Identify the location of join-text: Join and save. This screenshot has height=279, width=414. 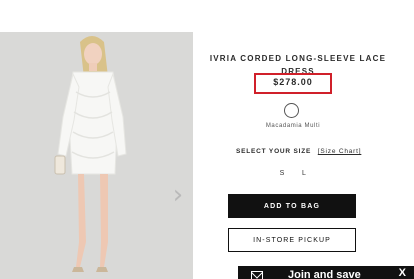
(324, 274).